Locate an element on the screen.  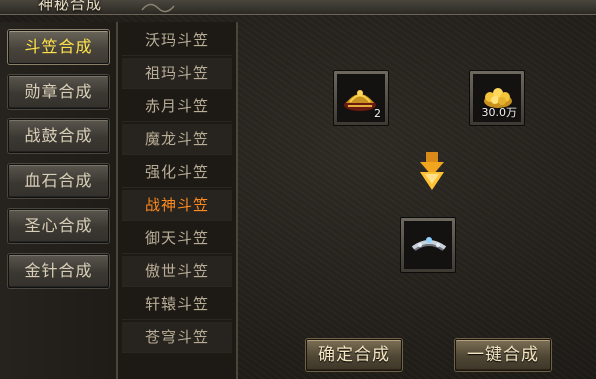
list-item: 轩辕斗笠 is located at coordinates (177, 304).